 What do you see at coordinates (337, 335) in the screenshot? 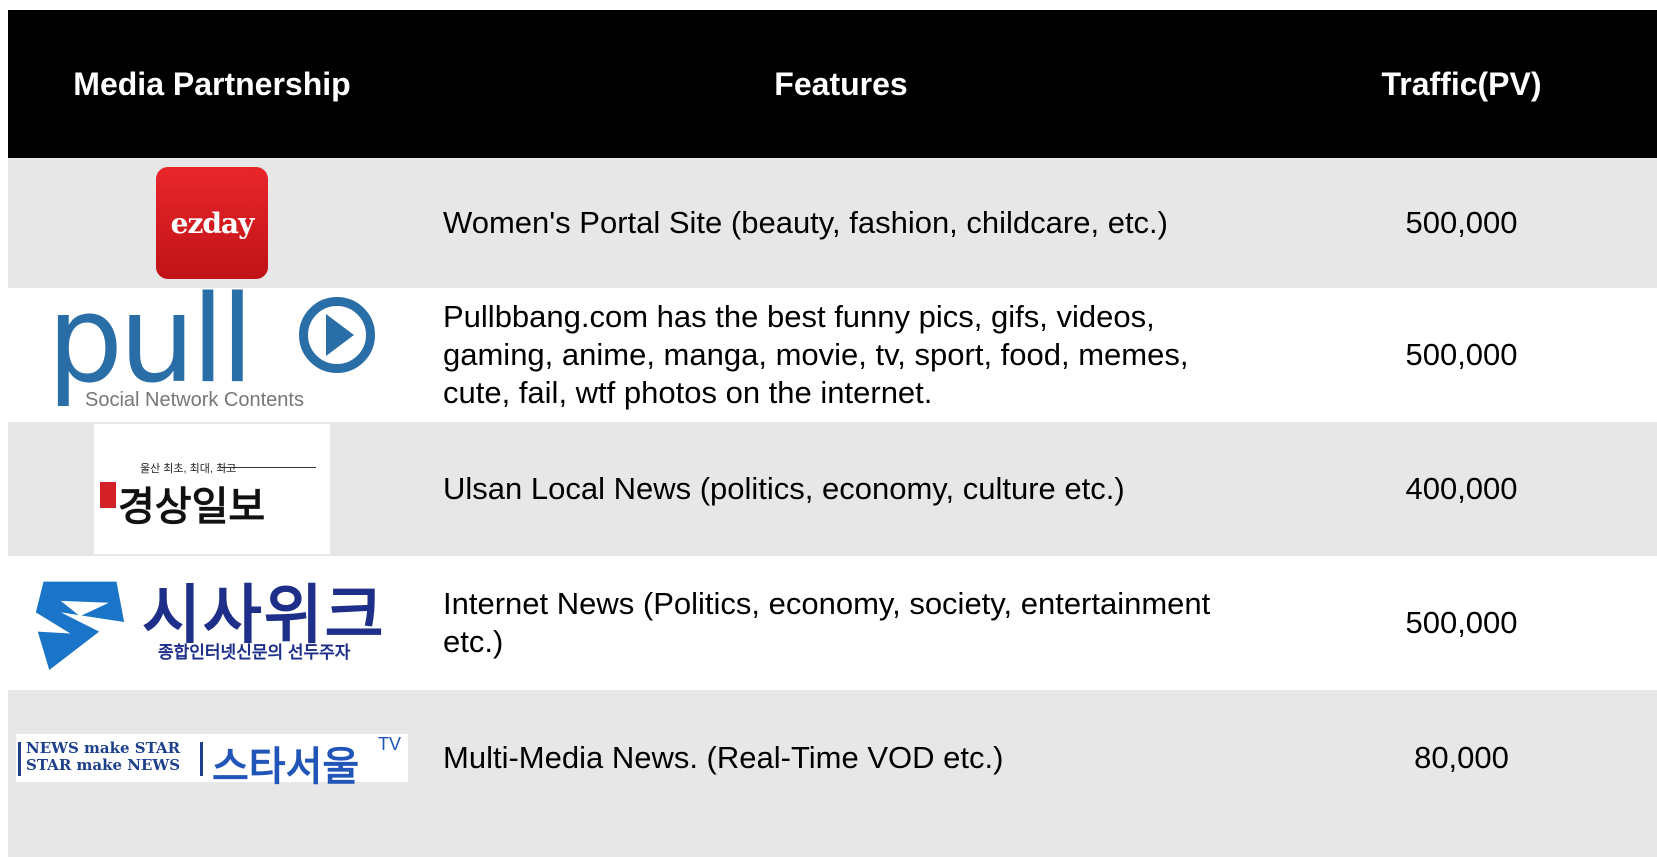
I see `play-icon` at bounding box center [337, 335].